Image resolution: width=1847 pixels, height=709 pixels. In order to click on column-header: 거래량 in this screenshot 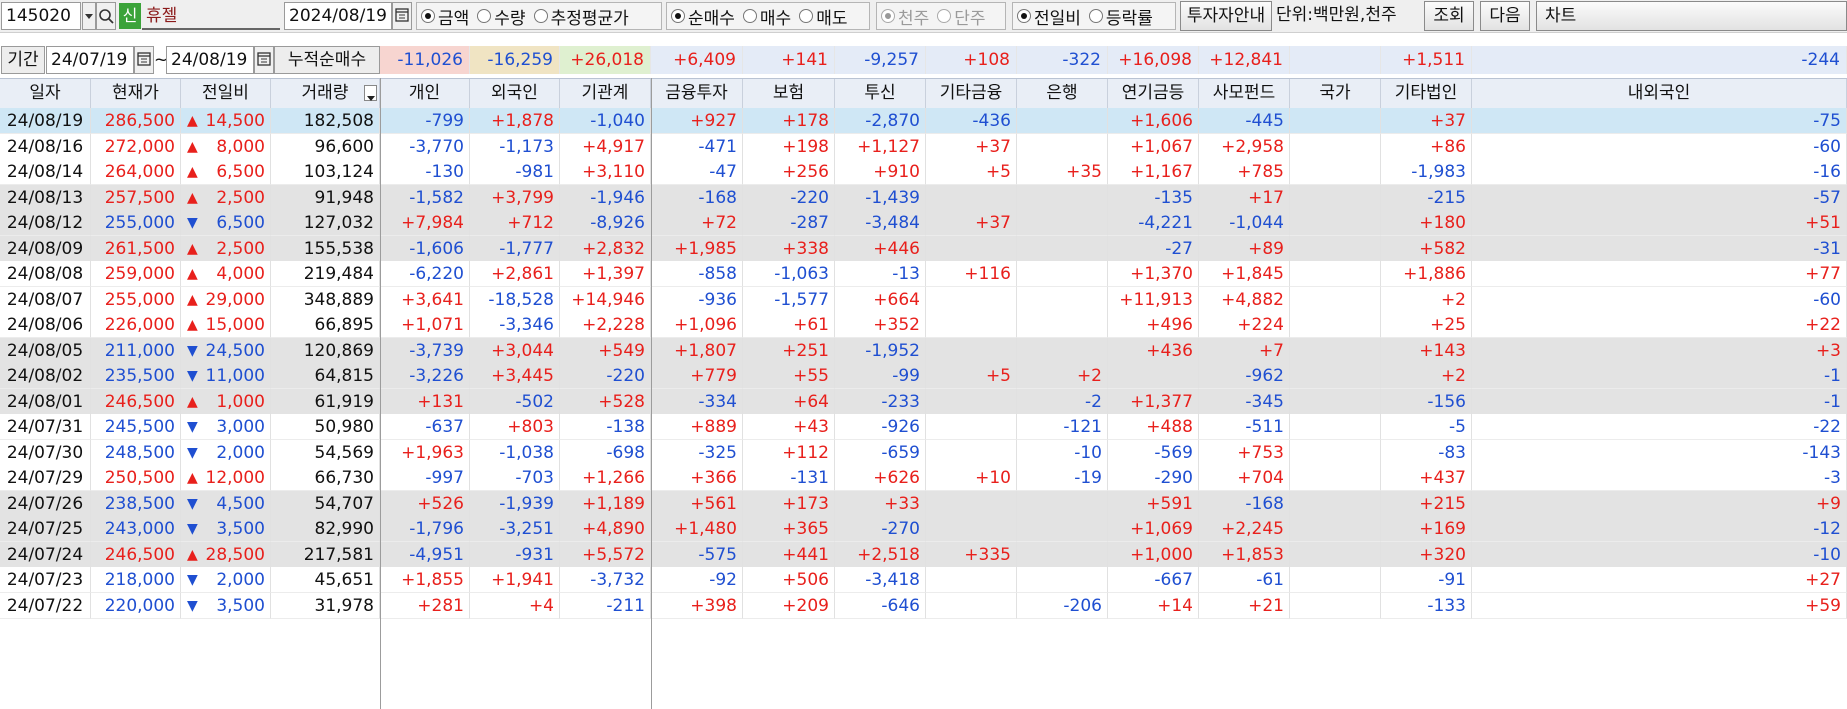, I will do `click(325, 93)`.